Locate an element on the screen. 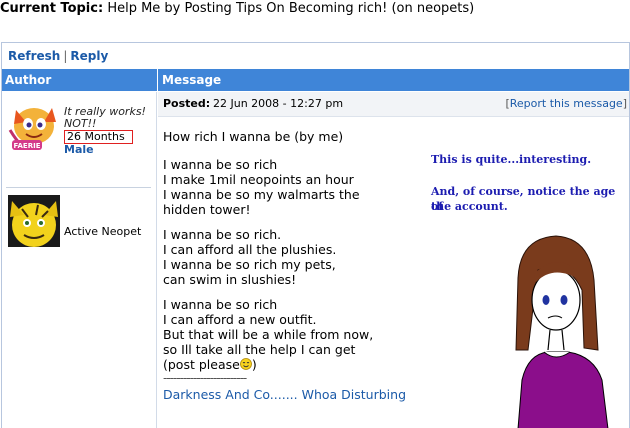  topic-label: Current Topic: is located at coordinates (52, 8).